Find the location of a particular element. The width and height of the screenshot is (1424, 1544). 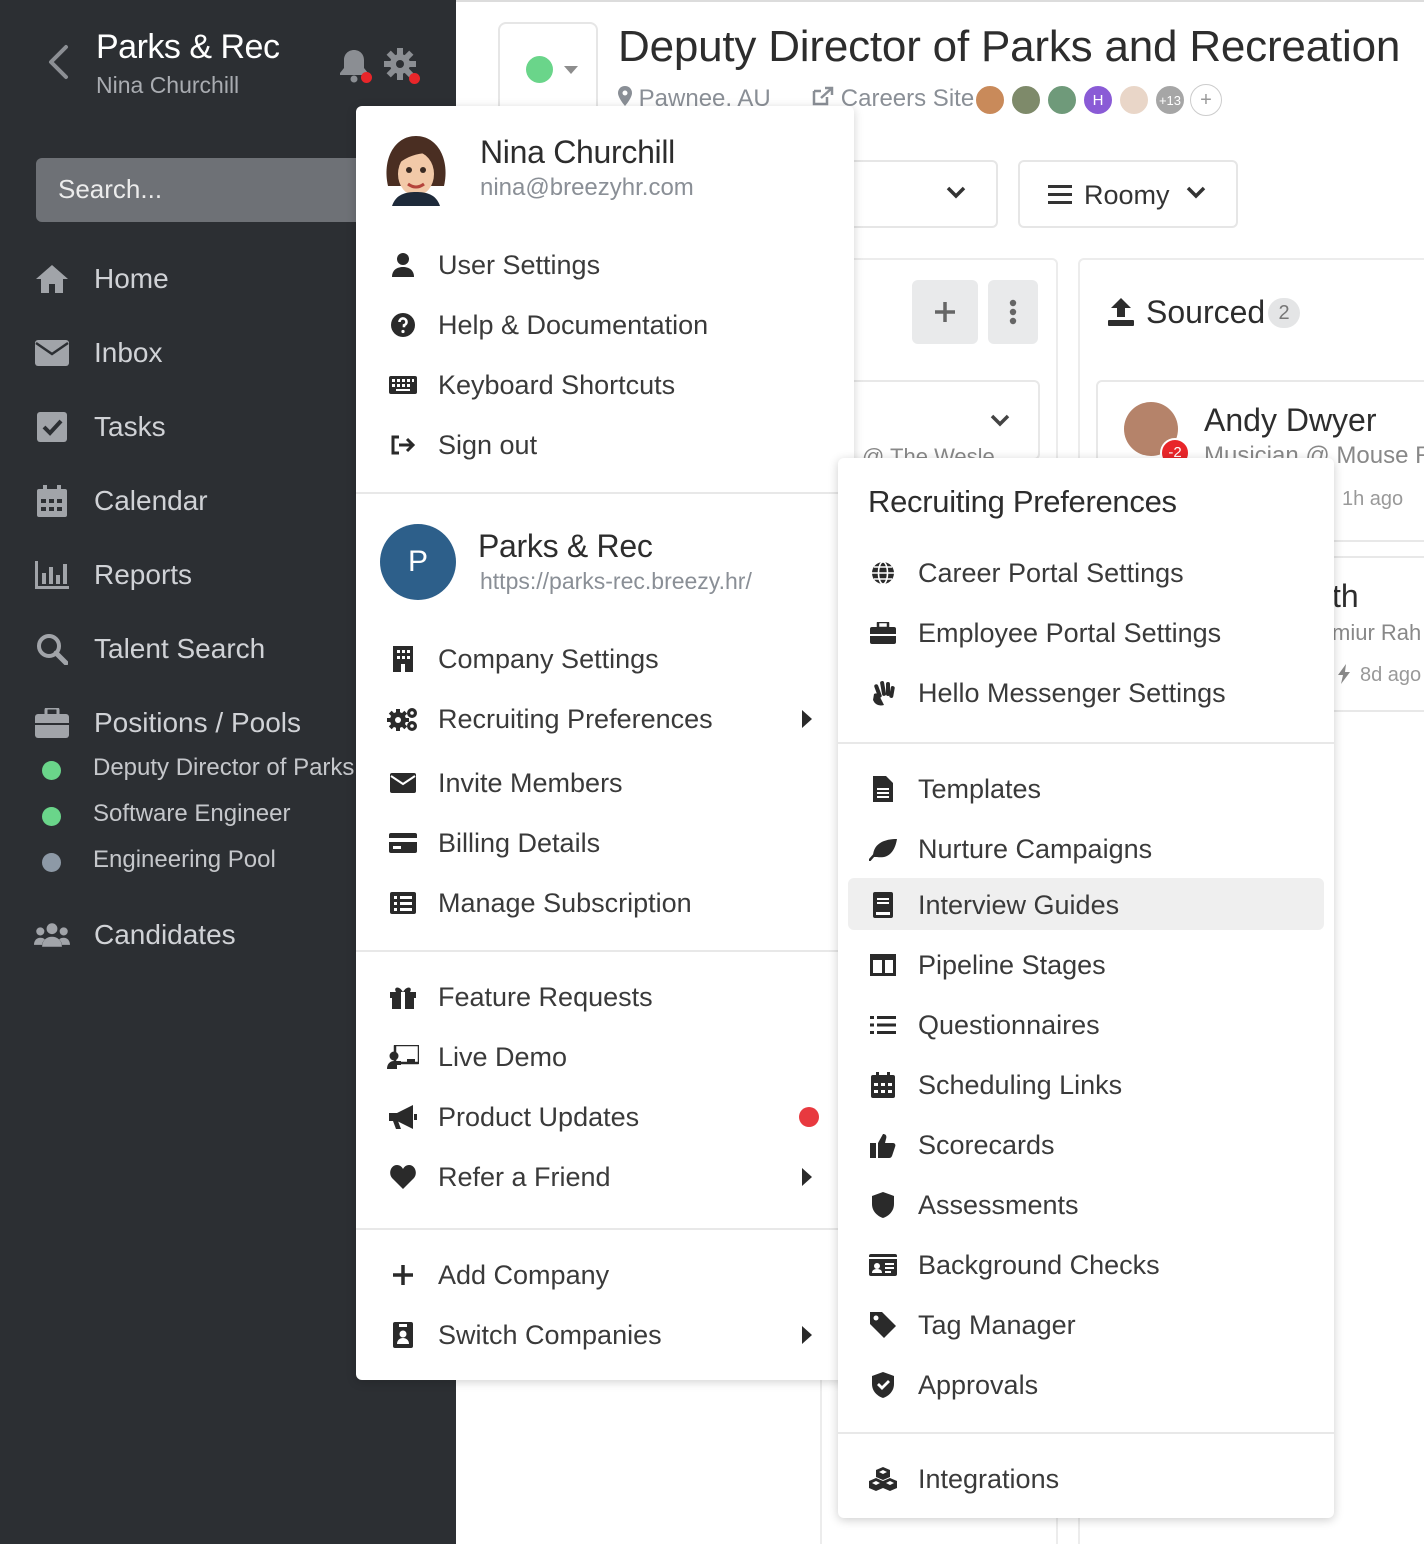

menu-scheduling-links: Scheduling Links is located at coordinates (1086, 1085).